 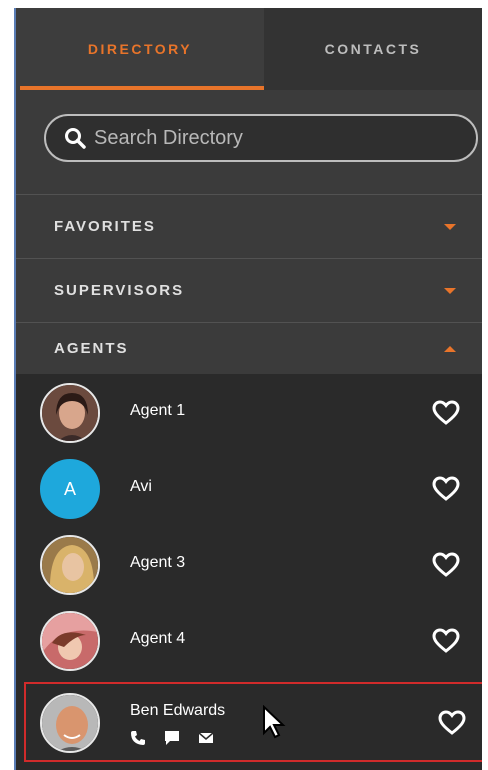 I want to click on avatar-initial: A, so click(x=69, y=488).